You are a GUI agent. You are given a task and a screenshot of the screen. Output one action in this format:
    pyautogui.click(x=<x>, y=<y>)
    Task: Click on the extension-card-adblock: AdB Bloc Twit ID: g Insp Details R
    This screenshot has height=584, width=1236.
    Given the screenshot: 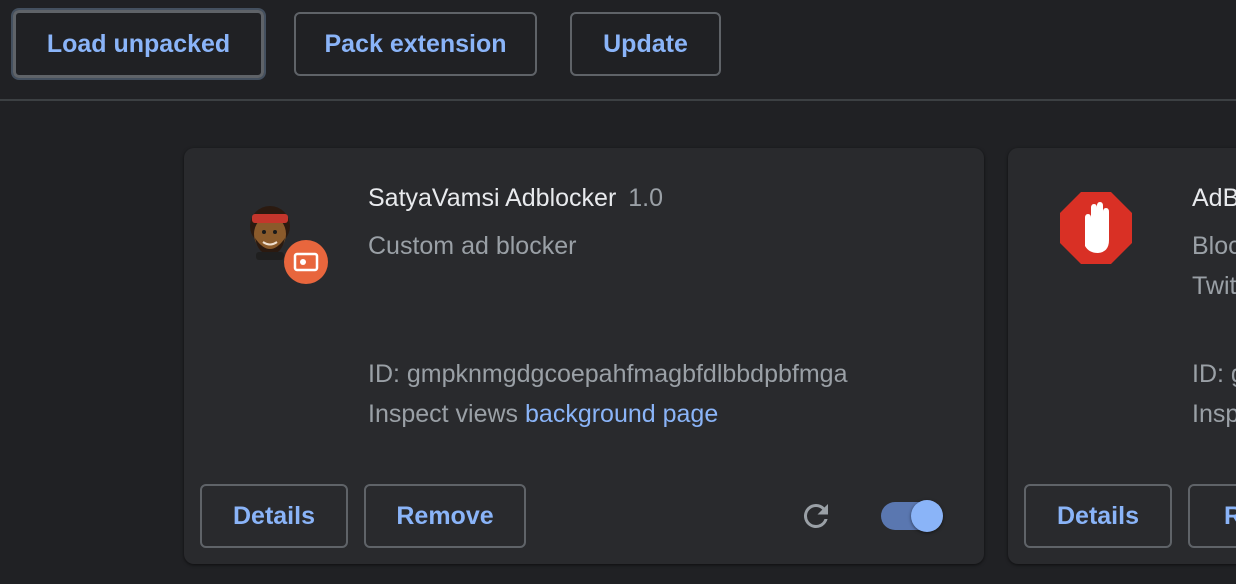 What is the action you would take?
    pyautogui.click(x=1122, y=356)
    